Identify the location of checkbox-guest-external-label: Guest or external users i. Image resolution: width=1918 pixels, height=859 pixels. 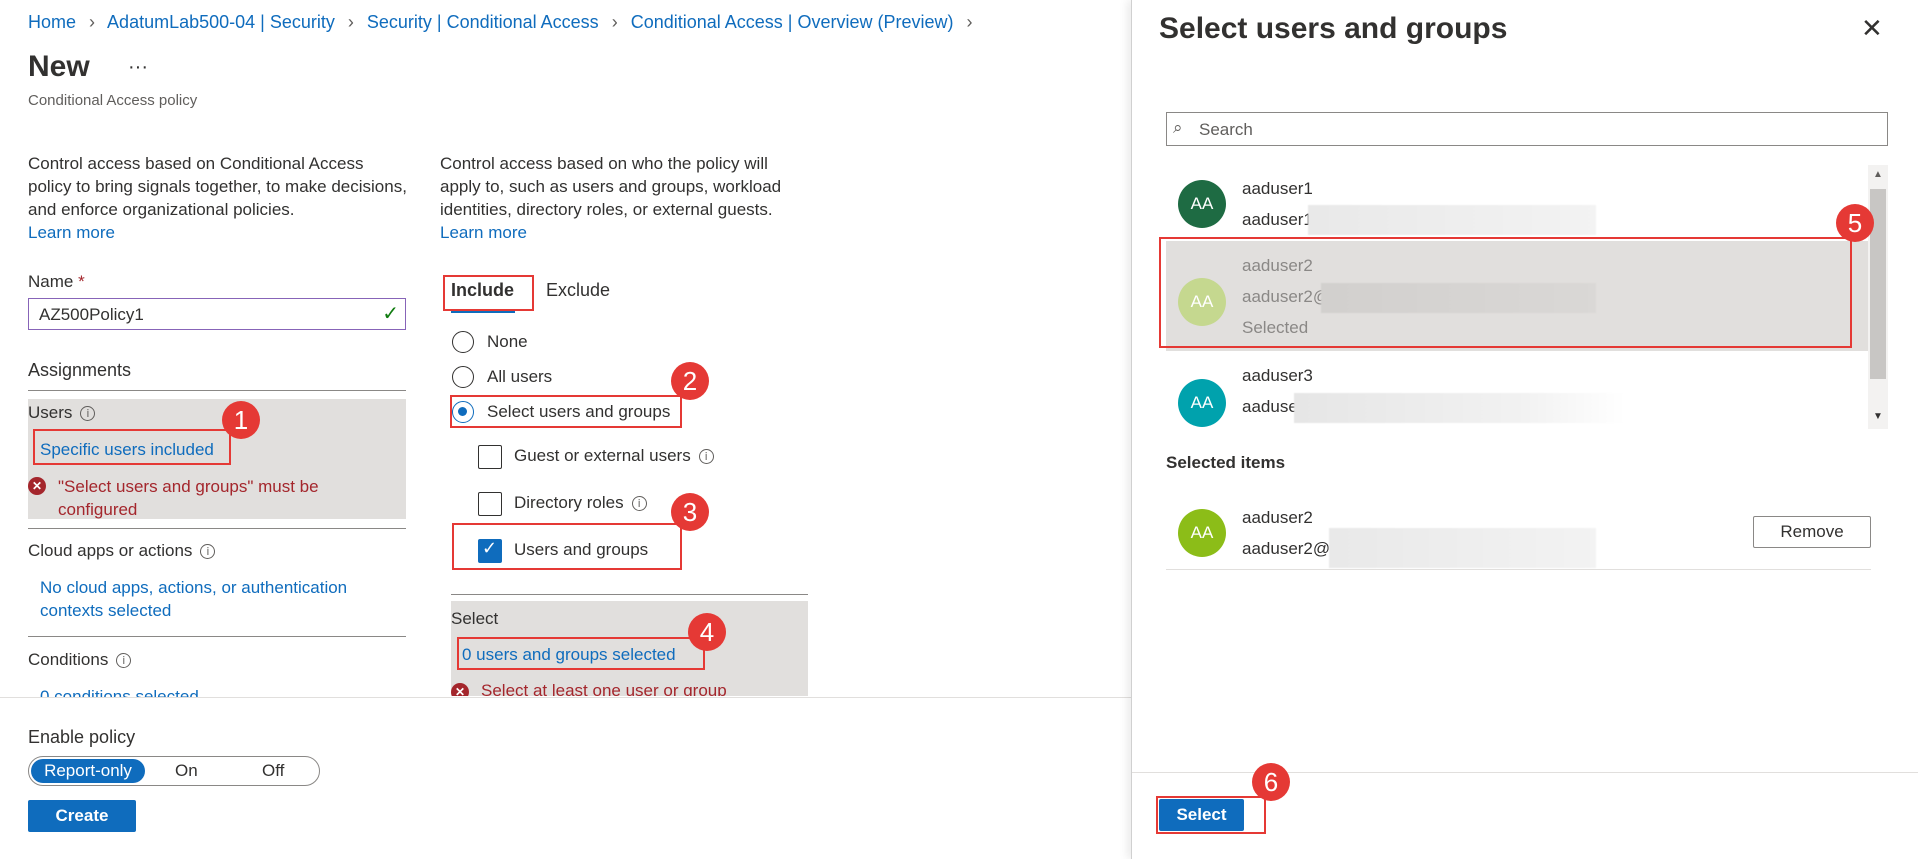
(614, 456).